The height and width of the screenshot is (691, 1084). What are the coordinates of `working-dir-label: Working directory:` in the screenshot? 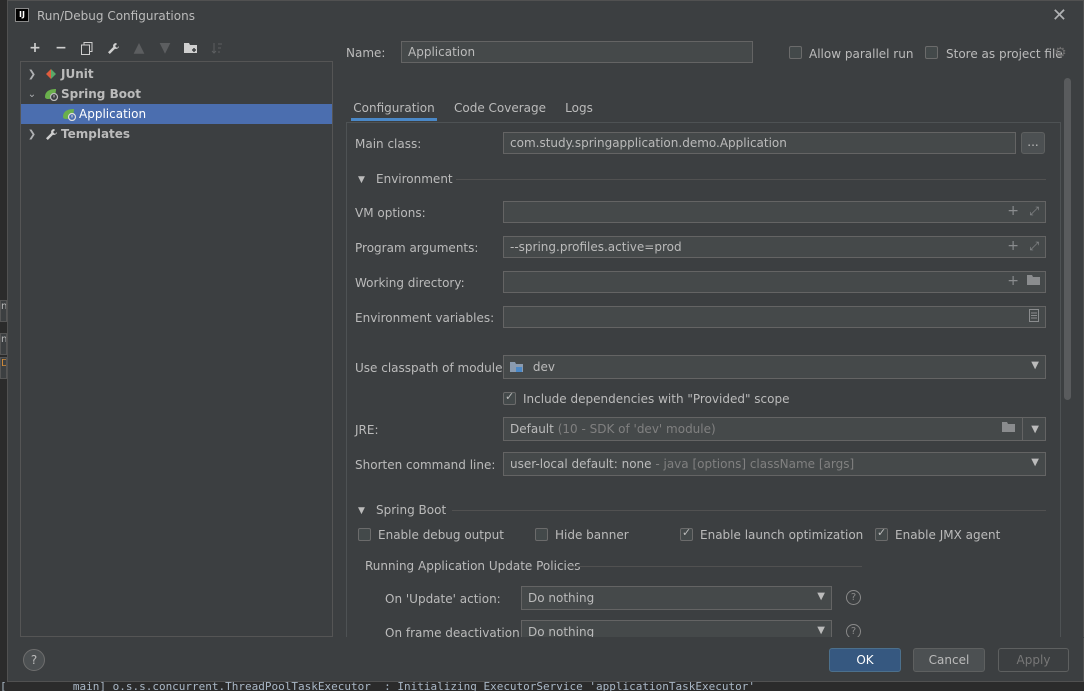 It's located at (410, 283).